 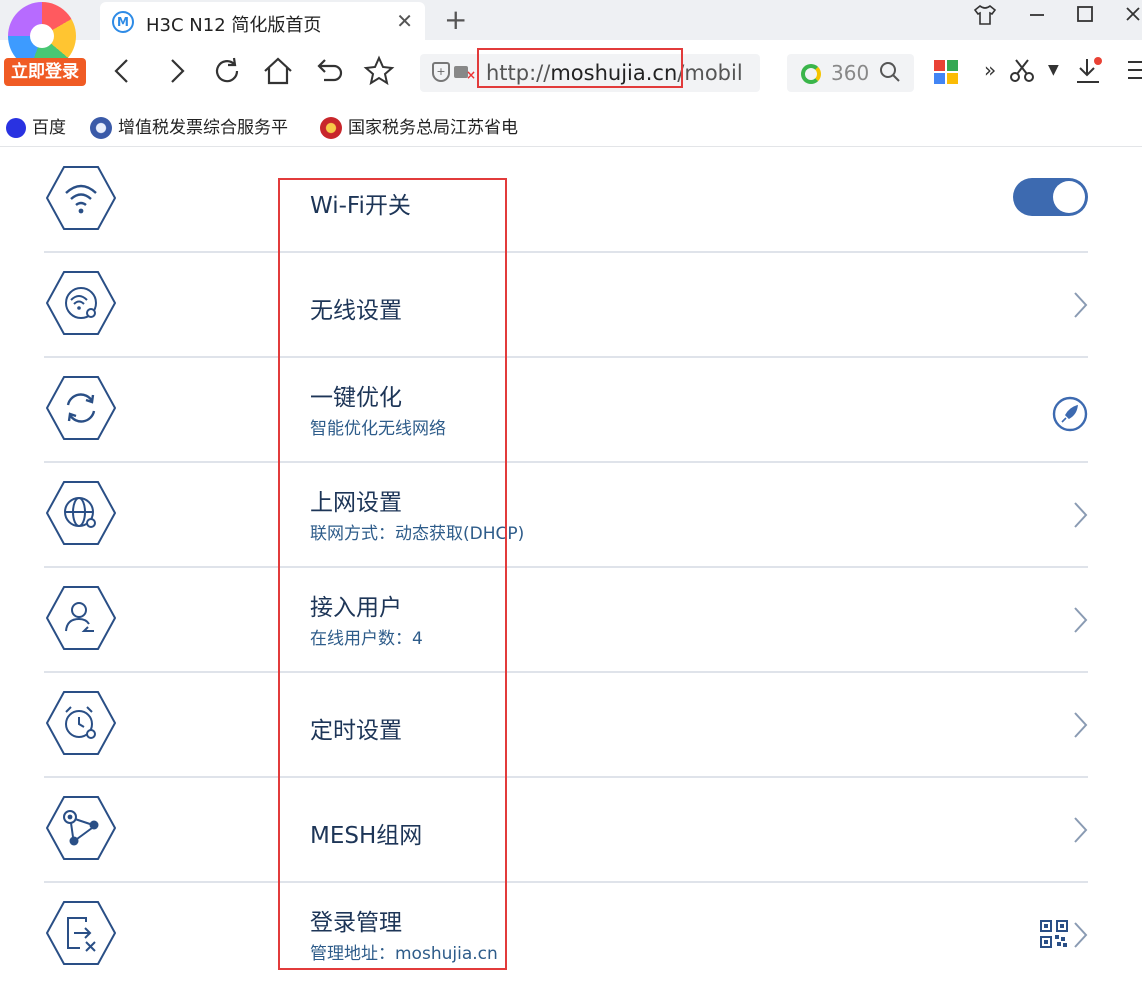 I want to click on bookmark-vat-invoice: 增值税发票综合服务平, so click(x=189, y=126).